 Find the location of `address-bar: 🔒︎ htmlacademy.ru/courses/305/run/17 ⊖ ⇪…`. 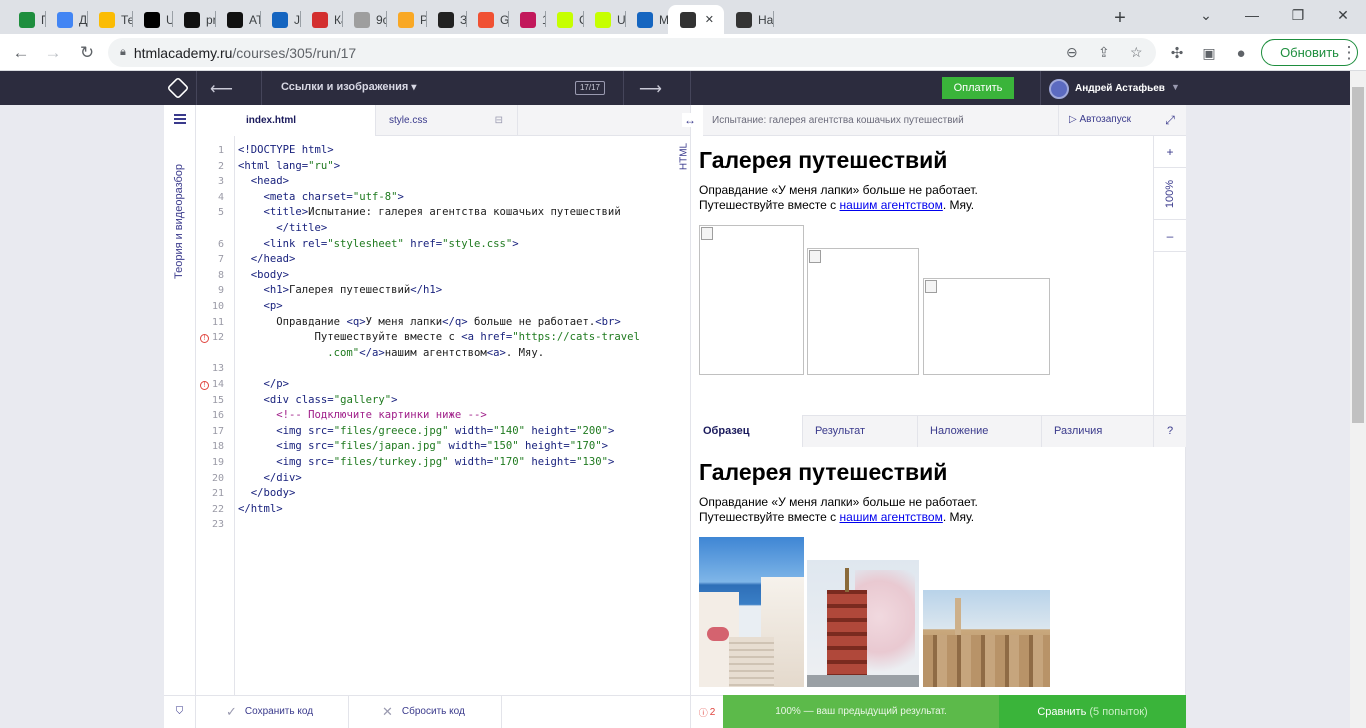

address-bar: 🔒︎ htmlacademy.ru/courses/305/run/17 ⊖ ⇪… is located at coordinates (632, 52).